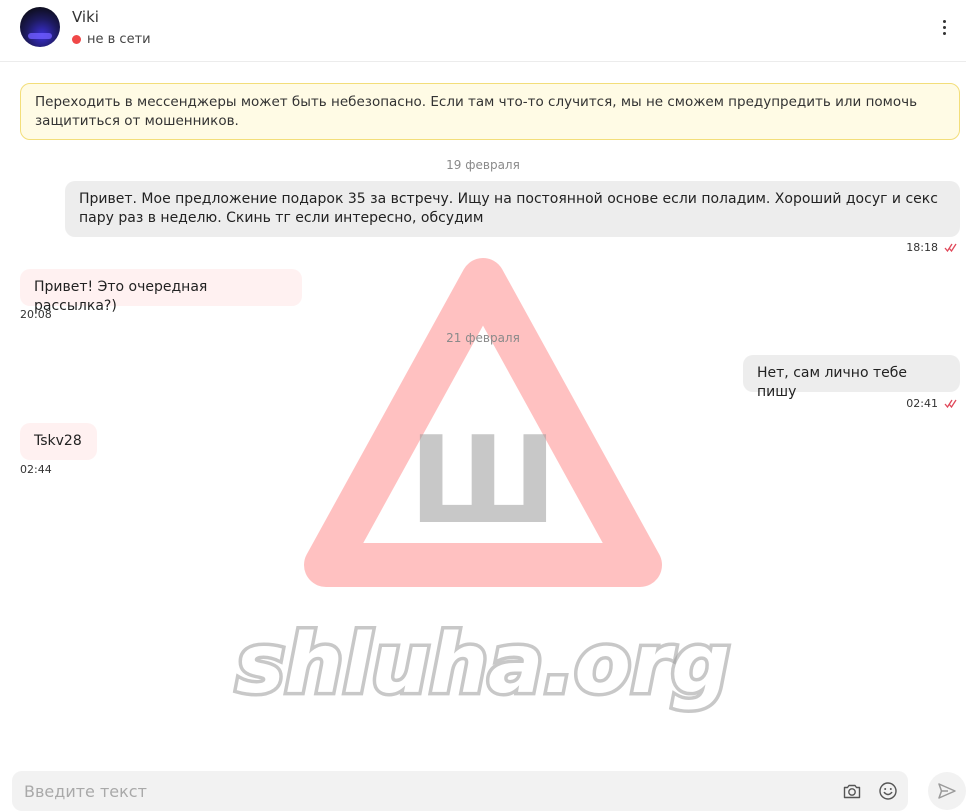  Describe the element at coordinates (58, 441) in the screenshot. I see `incoming-message: Tskv28` at that location.